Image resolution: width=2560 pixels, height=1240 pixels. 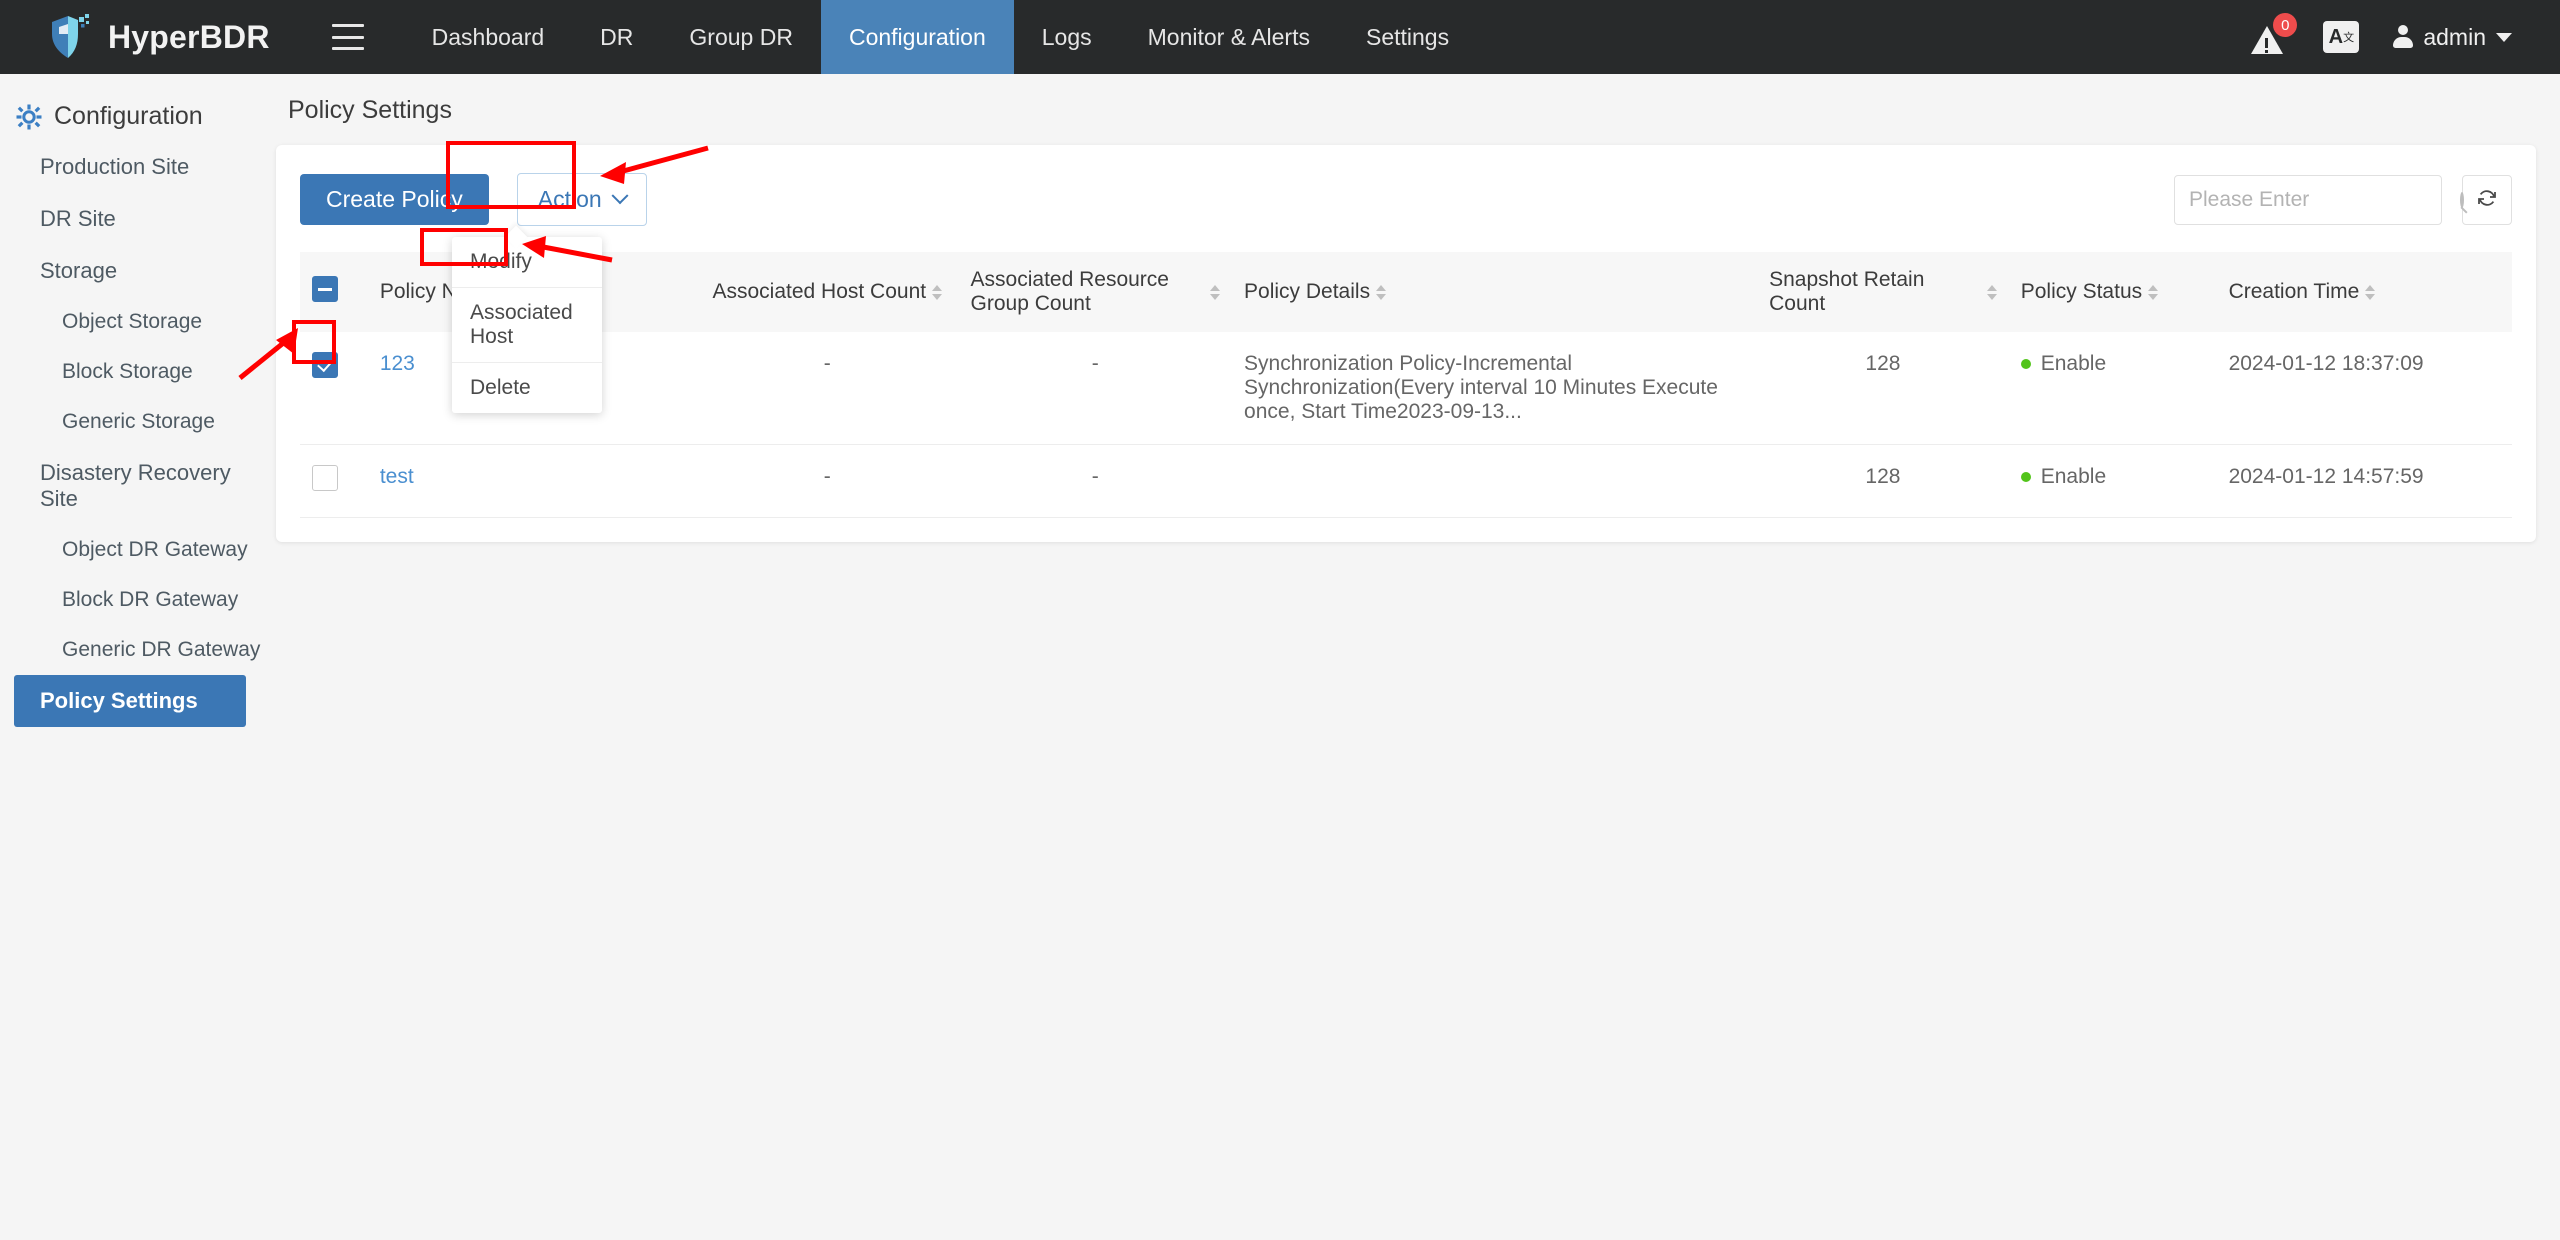 I want to click on user-menu: admin, so click(x=2452, y=37).